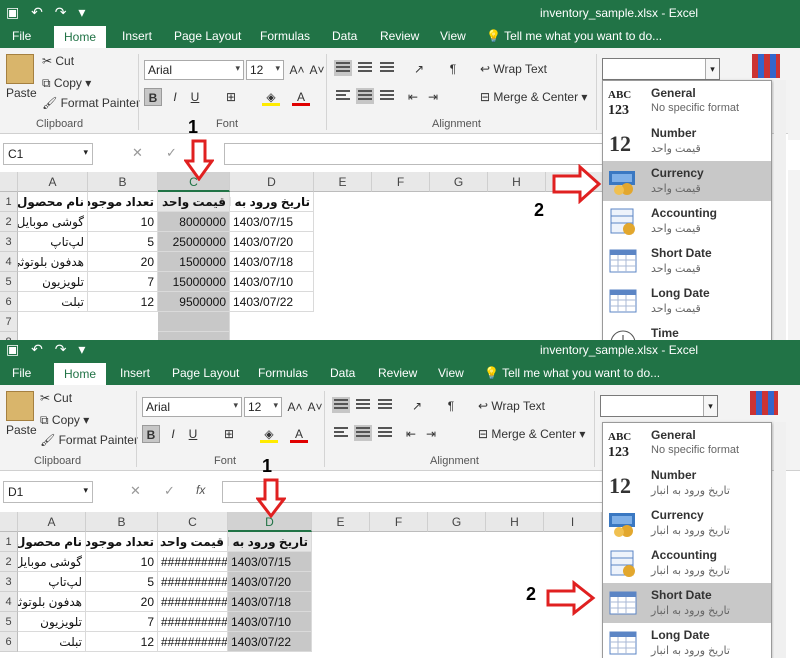  I want to click on format-option-long-date: Long Date تاریخ ورود به انبار, so click(687, 640).